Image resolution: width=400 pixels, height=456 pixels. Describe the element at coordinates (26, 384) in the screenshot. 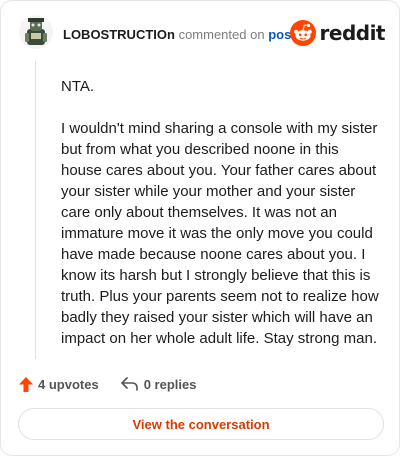

I see `upvote-arrow-icon` at that location.